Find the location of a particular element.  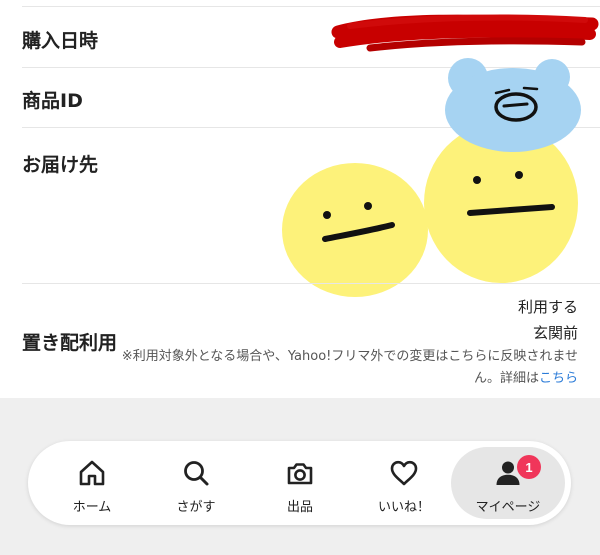

leave-at-door-status: 利用する is located at coordinates (547, 307).